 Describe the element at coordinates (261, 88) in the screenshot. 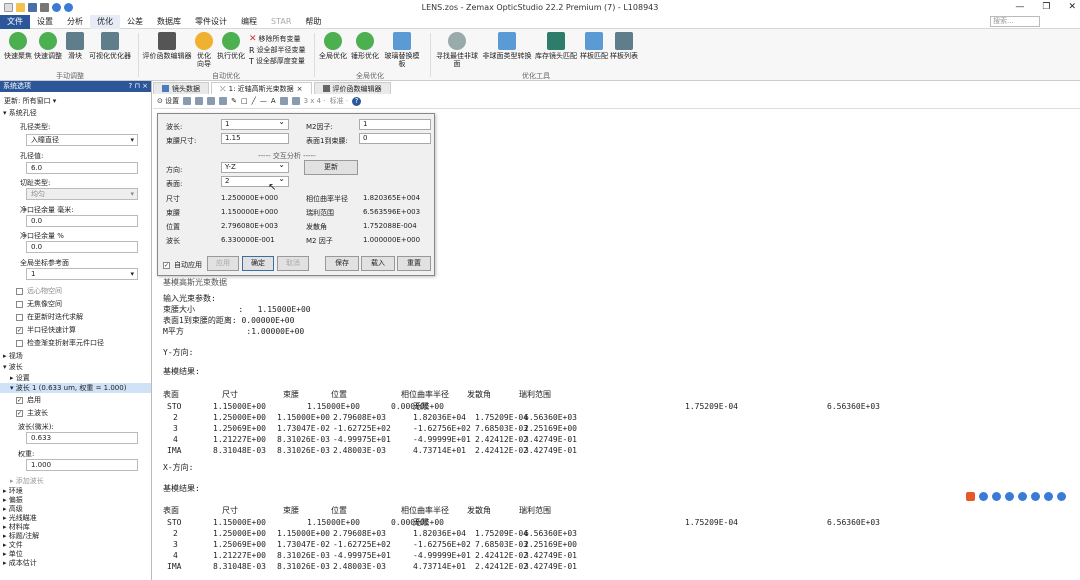

I see `tab-gaussian-beam: ⤫ 1: 近轴高斯光束数据 ×` at that location.